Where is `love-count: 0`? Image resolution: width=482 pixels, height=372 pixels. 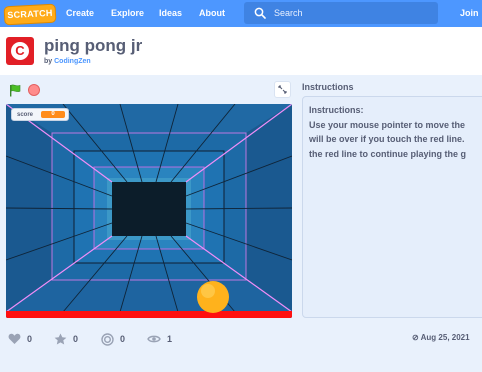 love-count: 0 is located at coordinates (30, 339).